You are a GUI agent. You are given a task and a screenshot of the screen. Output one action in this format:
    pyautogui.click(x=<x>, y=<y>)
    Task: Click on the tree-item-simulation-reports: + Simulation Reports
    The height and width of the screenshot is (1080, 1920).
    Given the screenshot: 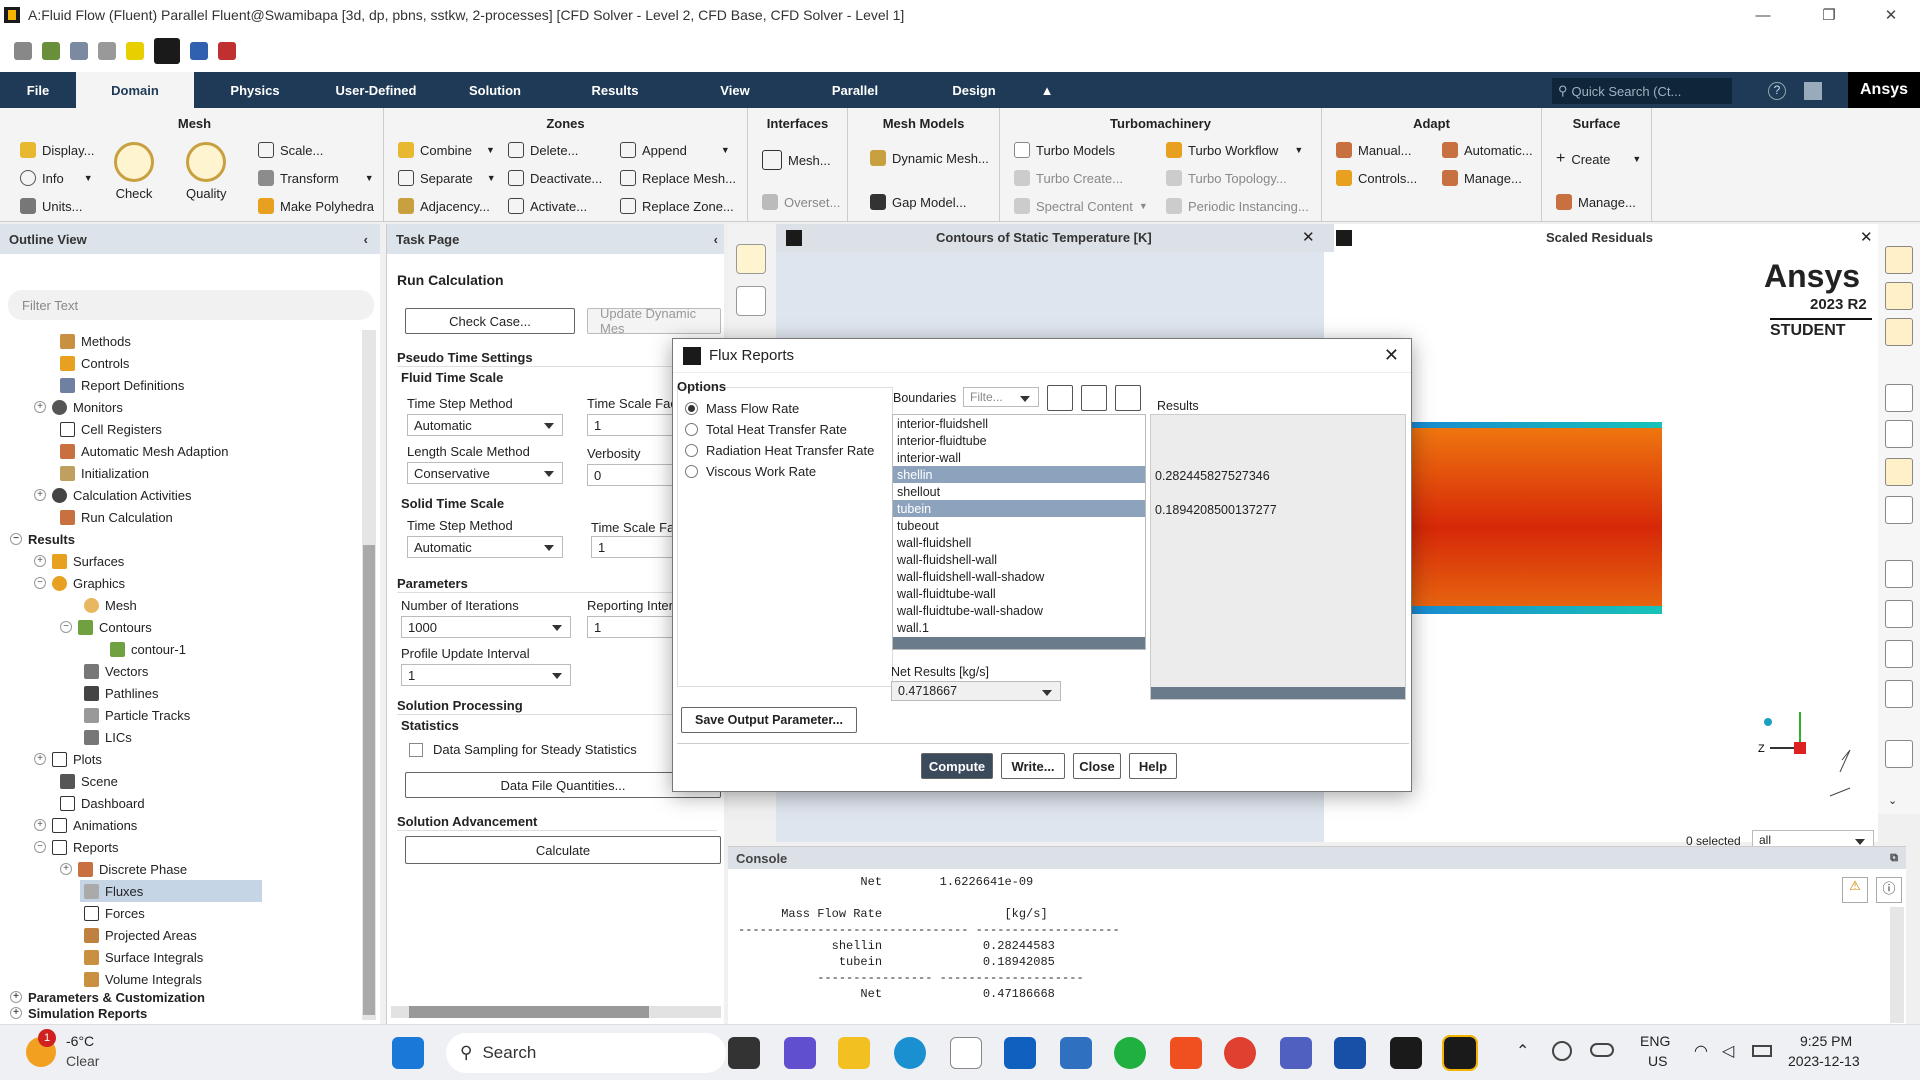 What is the action you would take?
    pyautogui.click(x=78, y=1013)
    